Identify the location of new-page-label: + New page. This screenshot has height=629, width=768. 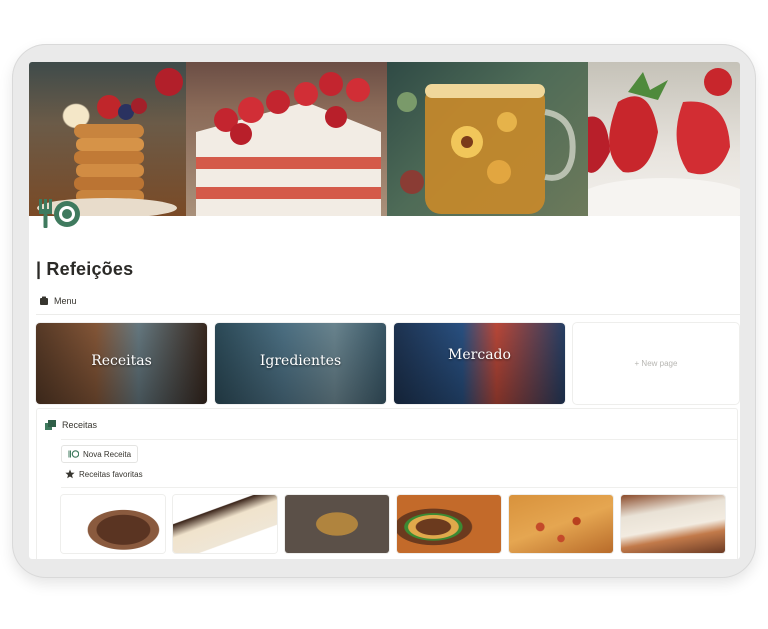
(656, 363).